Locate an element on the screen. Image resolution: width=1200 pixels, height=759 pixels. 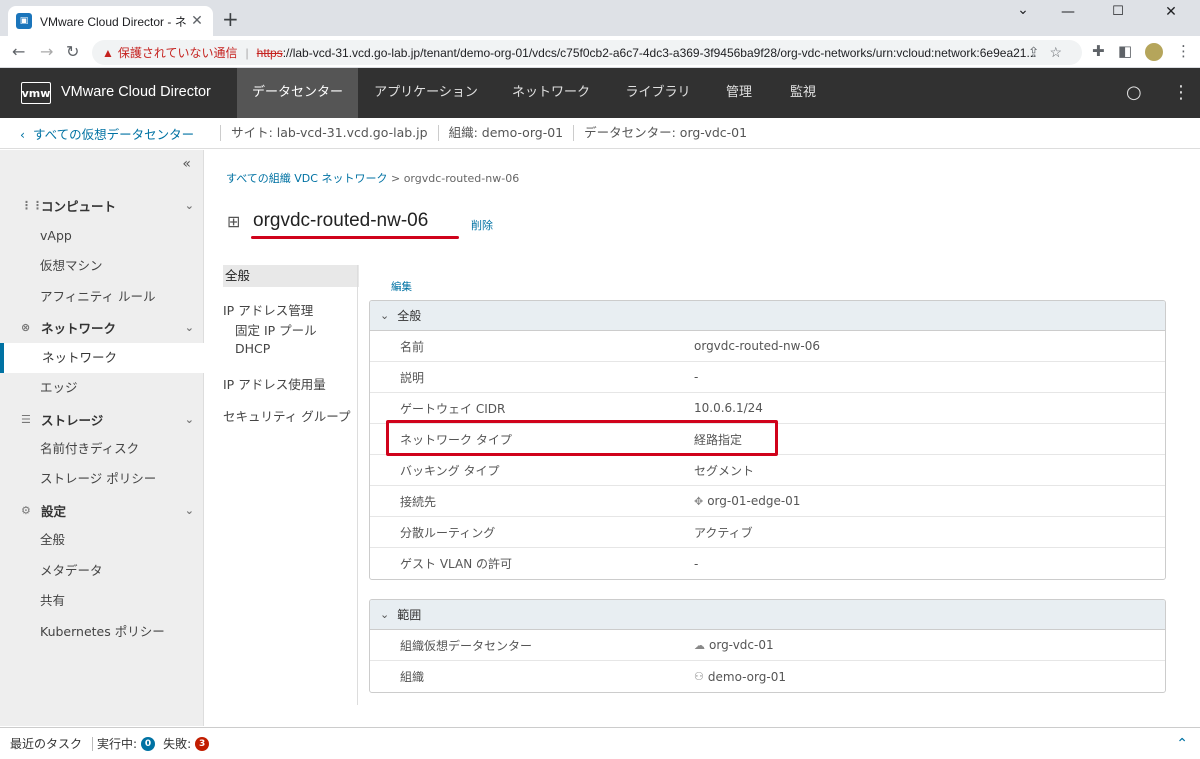
annotation-underline is located at coordinates (355, 237).